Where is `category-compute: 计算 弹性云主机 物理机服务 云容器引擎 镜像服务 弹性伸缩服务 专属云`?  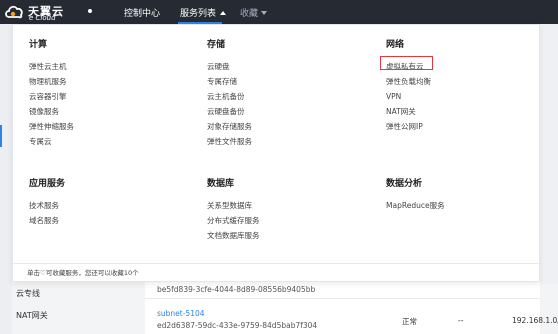
category-compute: 计算 弹性云主机 物理机服务 云容器引擎 镜像服务 弹性伸缩服务 专属云 is located at coordinates (51, 93).